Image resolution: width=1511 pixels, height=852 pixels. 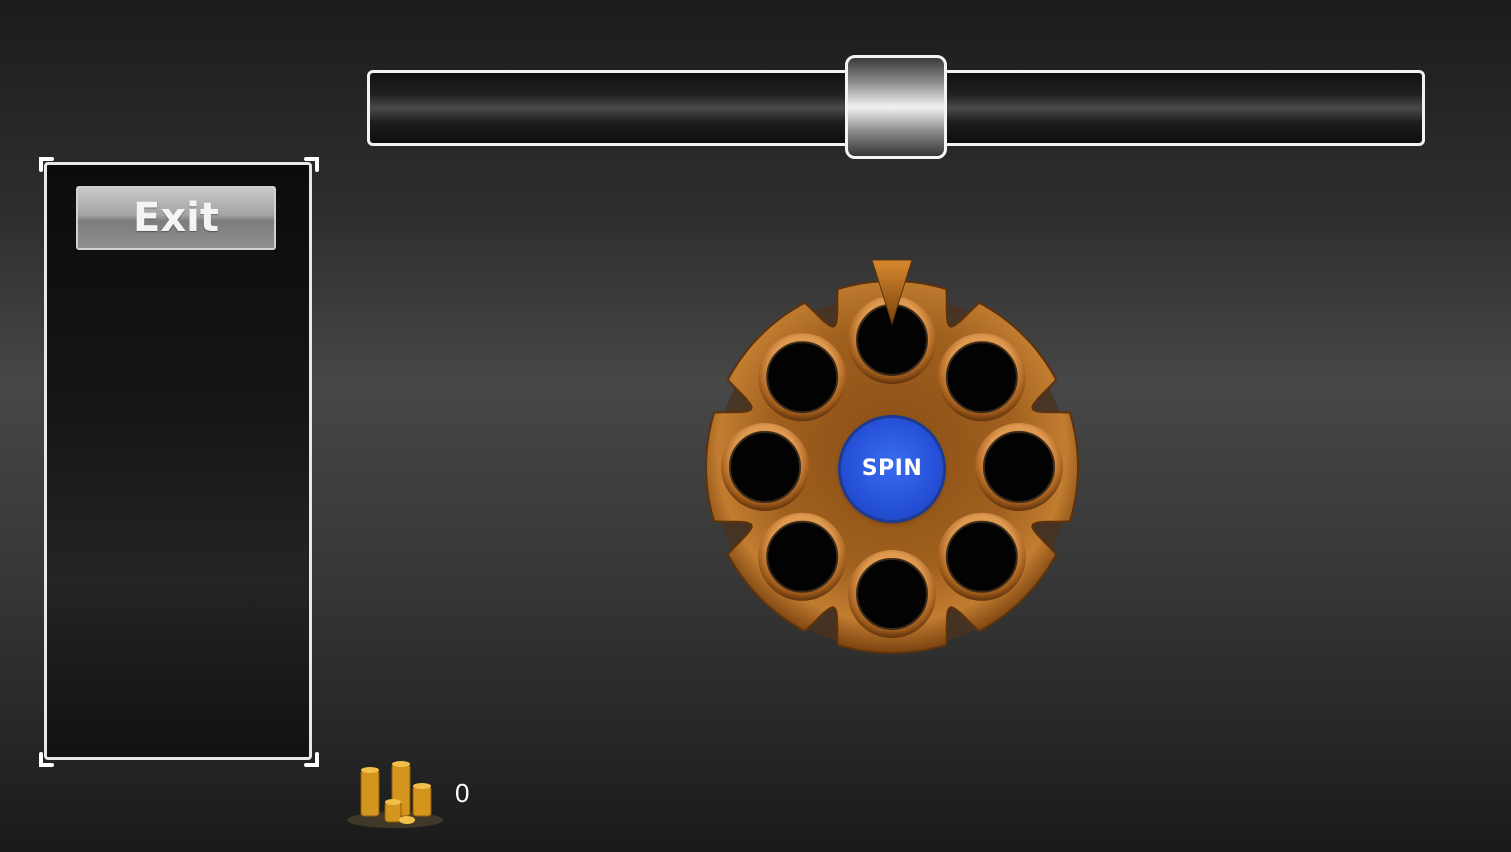 What do you see at coordinates (395, 794) in the screenshot?
I see `coin-stack-icon` at bounding box center [395, 794].